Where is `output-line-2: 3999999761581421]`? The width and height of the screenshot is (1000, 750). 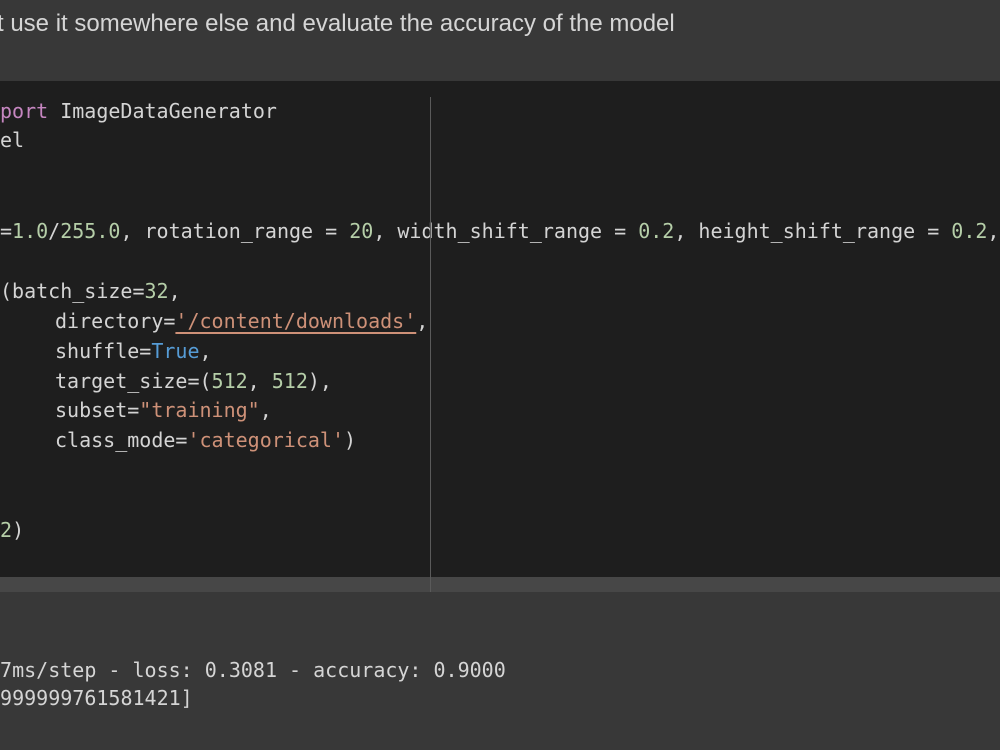 output-line-2: 3999999761581421] is located at coordinates (96, 698).